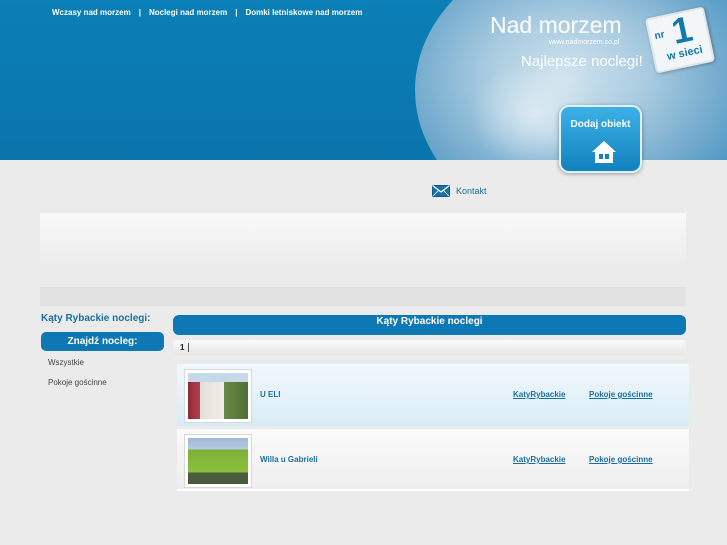 This screenshot has width=727, height=545. Describe the element at coordinates (363, 296) in the screenshot. I see `divider-strip` at that location.